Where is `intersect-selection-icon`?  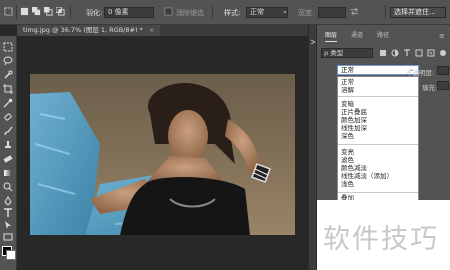
intersect-selection-icon is located at coordinates (60, 11).